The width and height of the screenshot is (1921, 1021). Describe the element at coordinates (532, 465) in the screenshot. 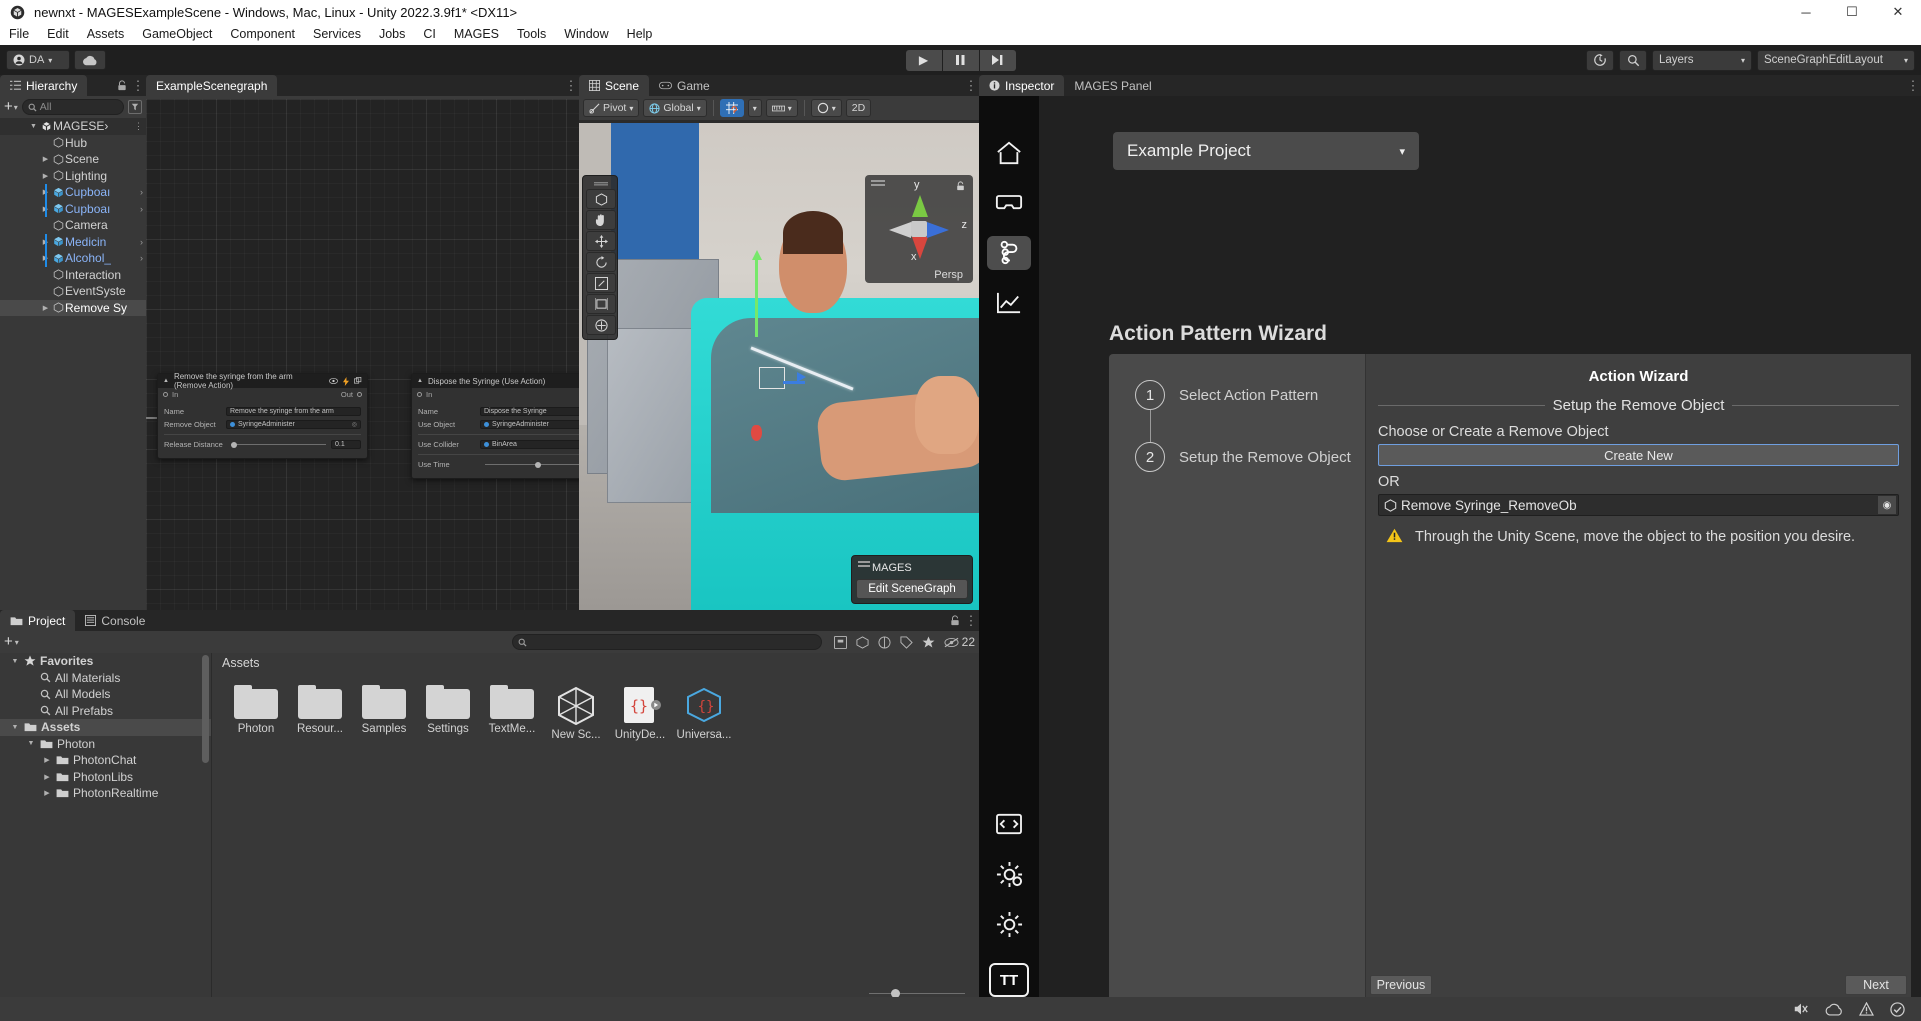

I see `use-time-slider` at that location.